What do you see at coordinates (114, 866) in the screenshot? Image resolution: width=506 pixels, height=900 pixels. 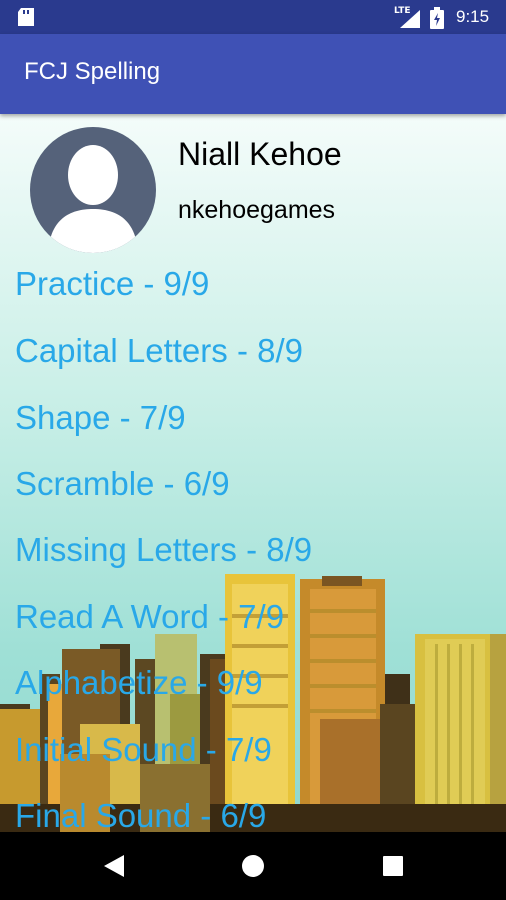 I see `back-icon` at bounding box center [114, 866].